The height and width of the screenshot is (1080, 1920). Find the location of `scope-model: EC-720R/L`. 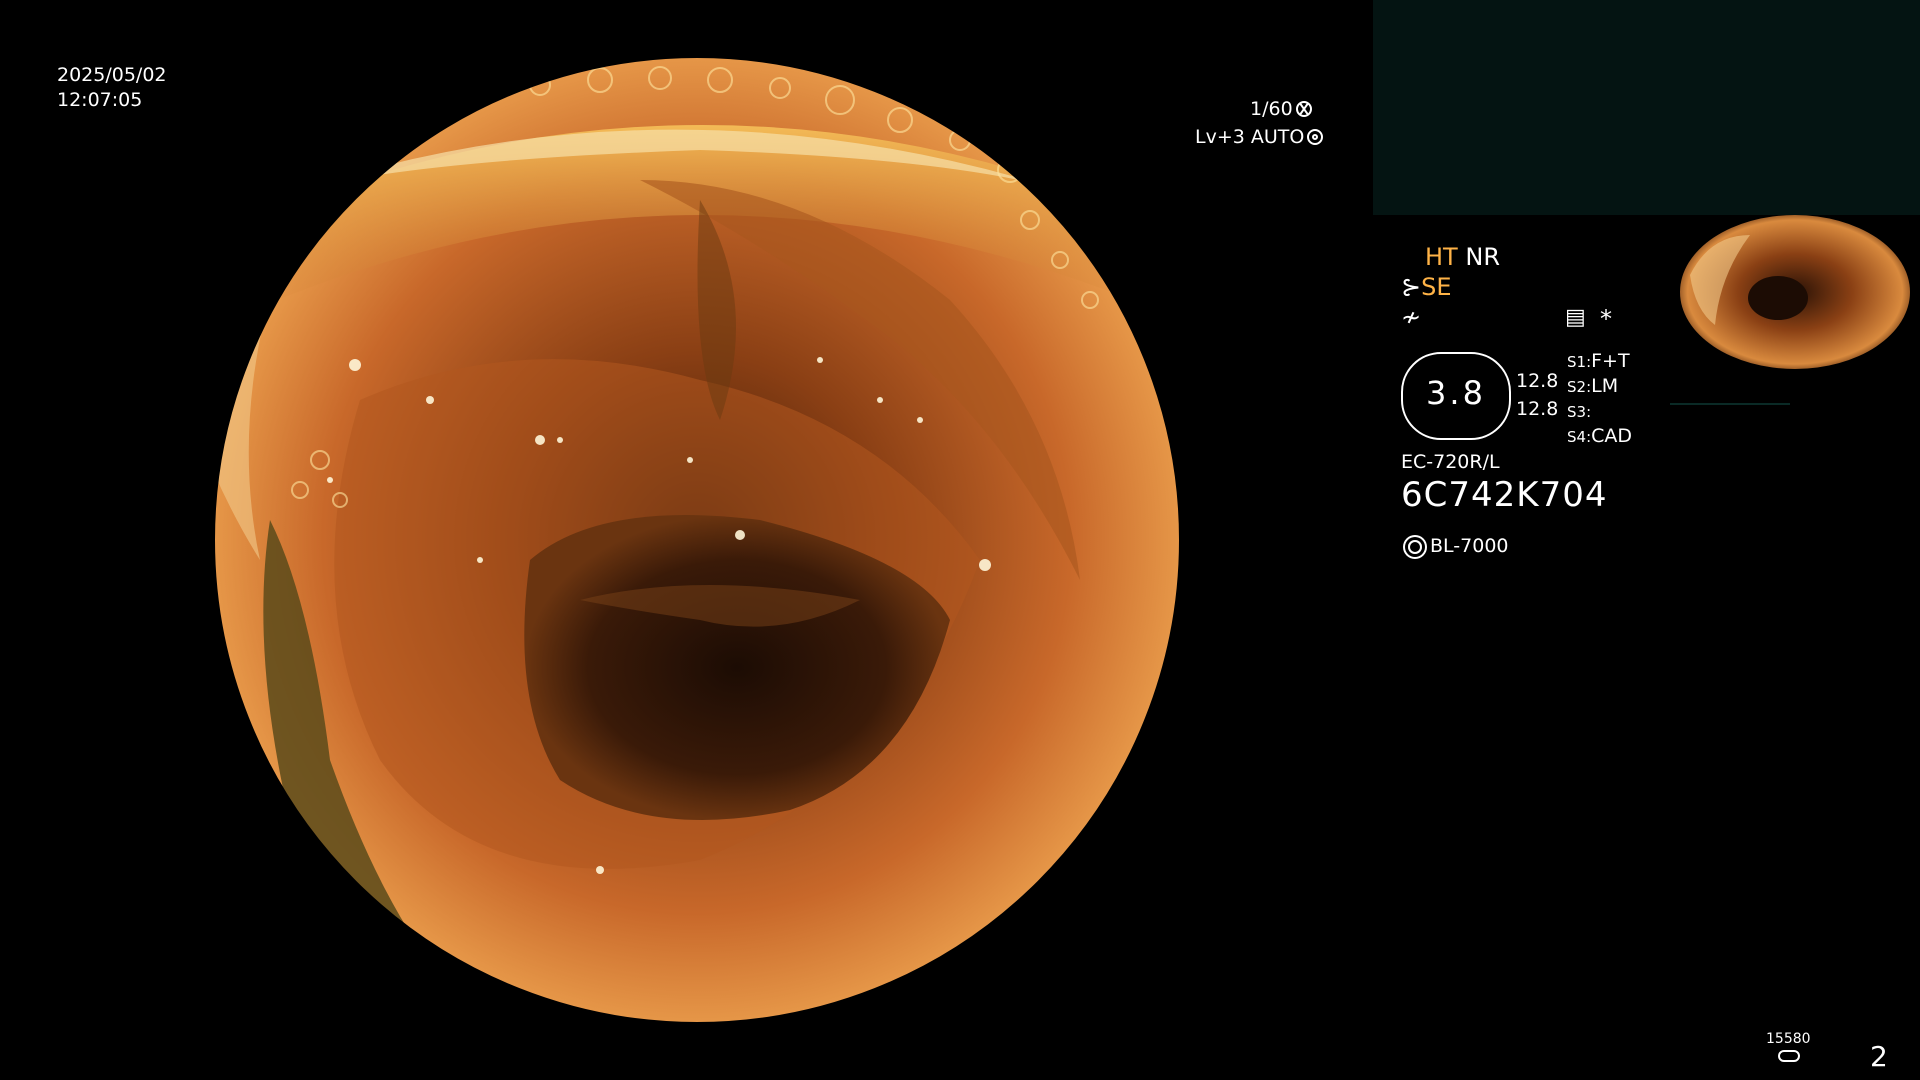

scope-model: EC-720R/L is located at coordinates (1450, 462).